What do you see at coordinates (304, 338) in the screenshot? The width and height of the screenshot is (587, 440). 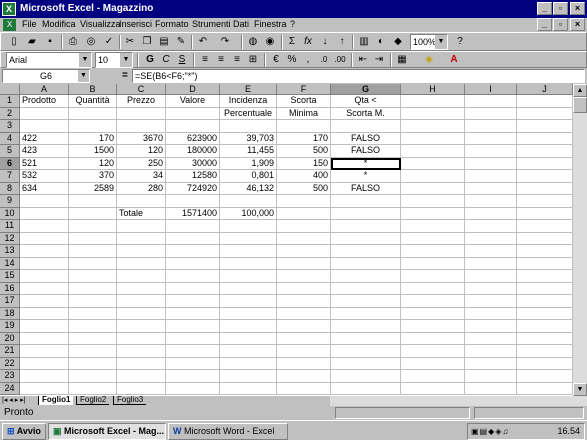 I see `cell-f20` at bounding box center [304, 338].